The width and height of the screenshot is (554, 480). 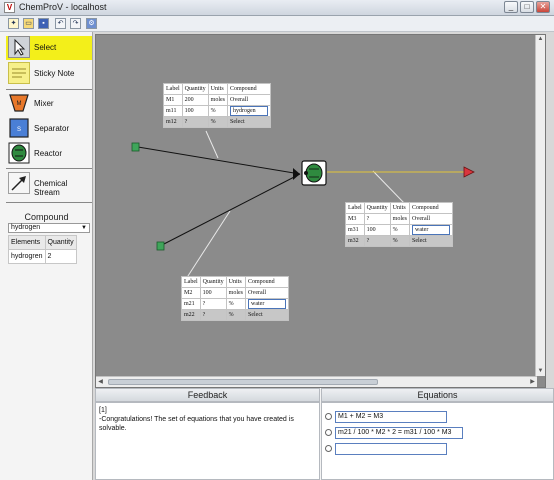 I want to click on vertical-scrollbar: ▲ ▼, so click(x=540, y=205).